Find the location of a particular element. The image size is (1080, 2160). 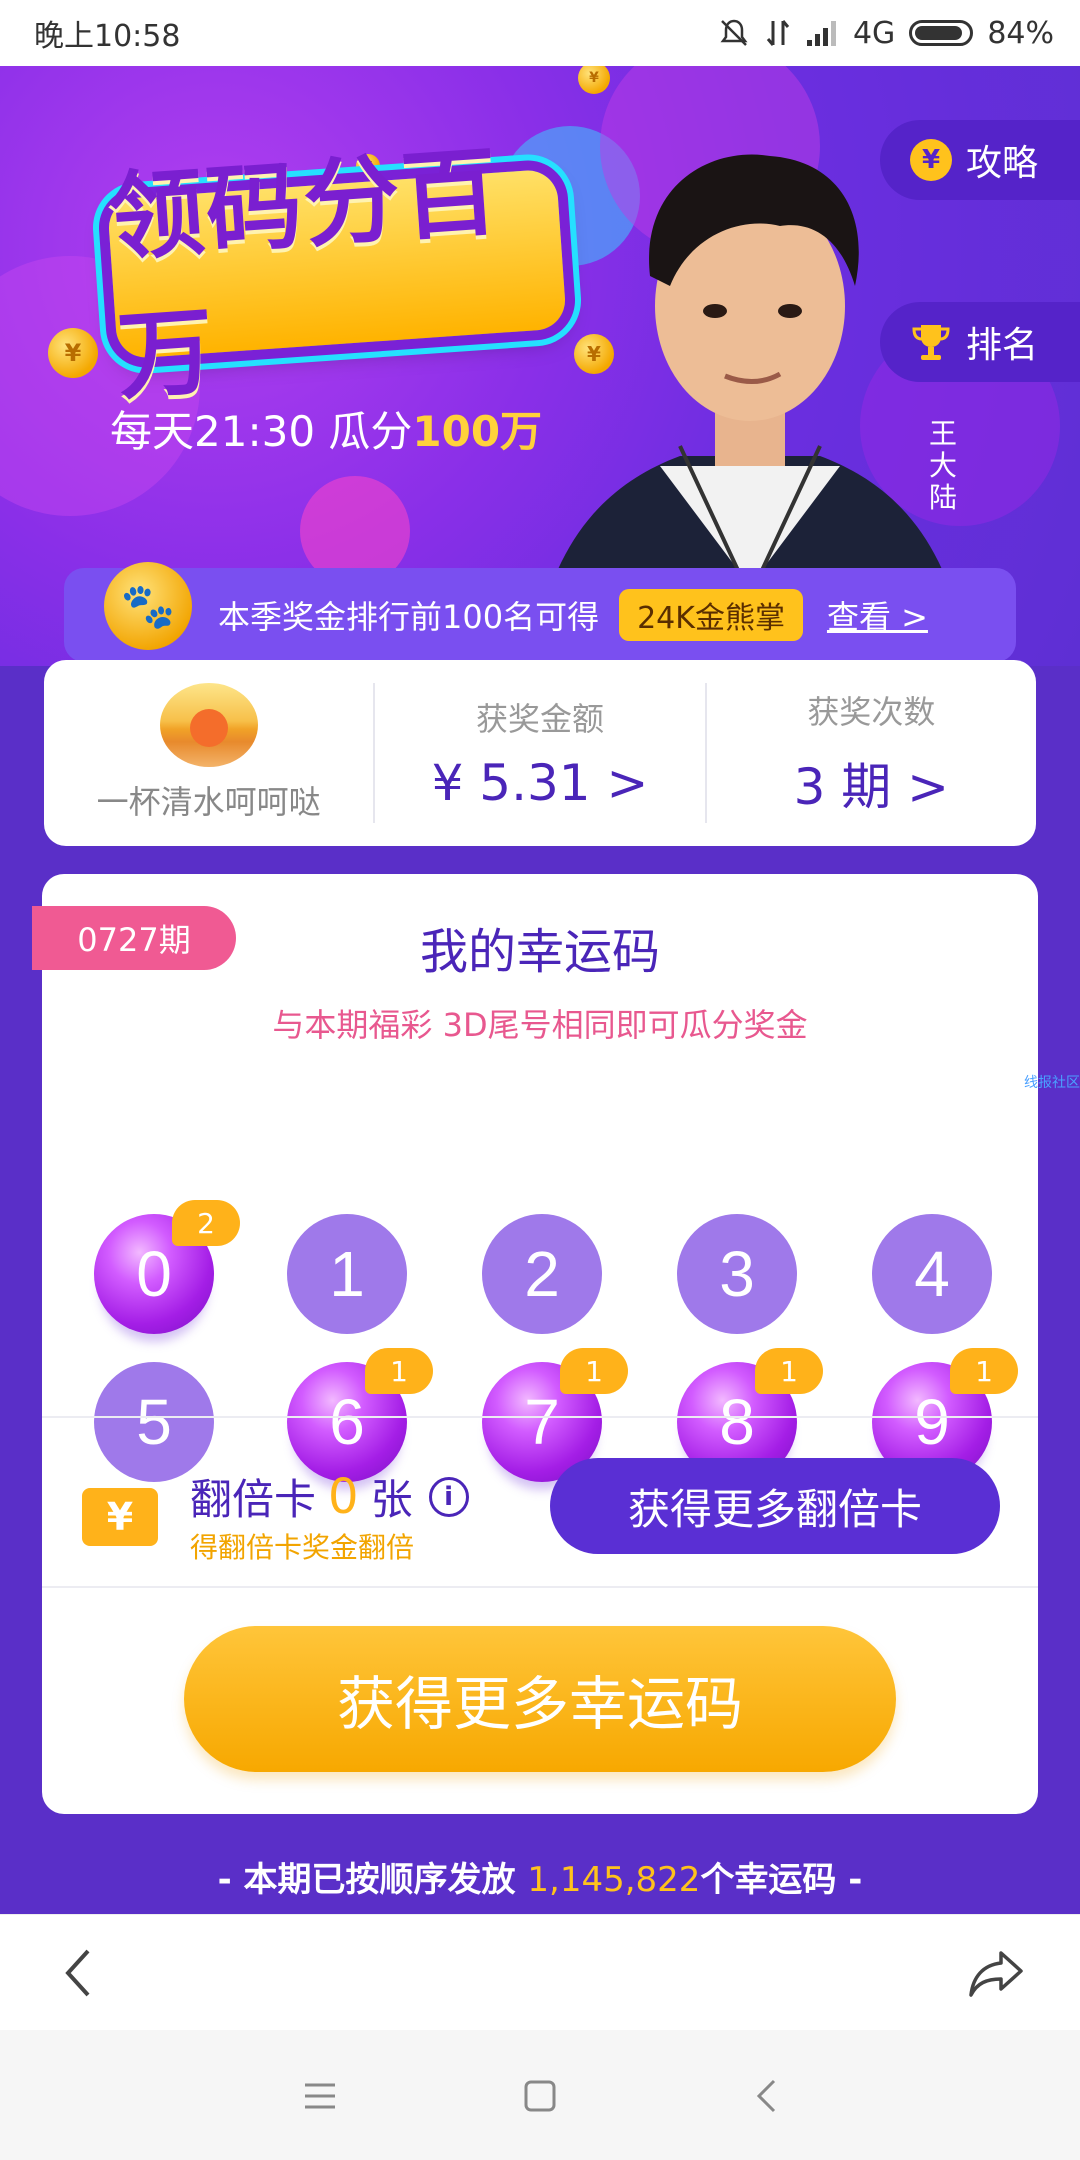

status-icons: 4G 84% is located at coordinates (885, 33).